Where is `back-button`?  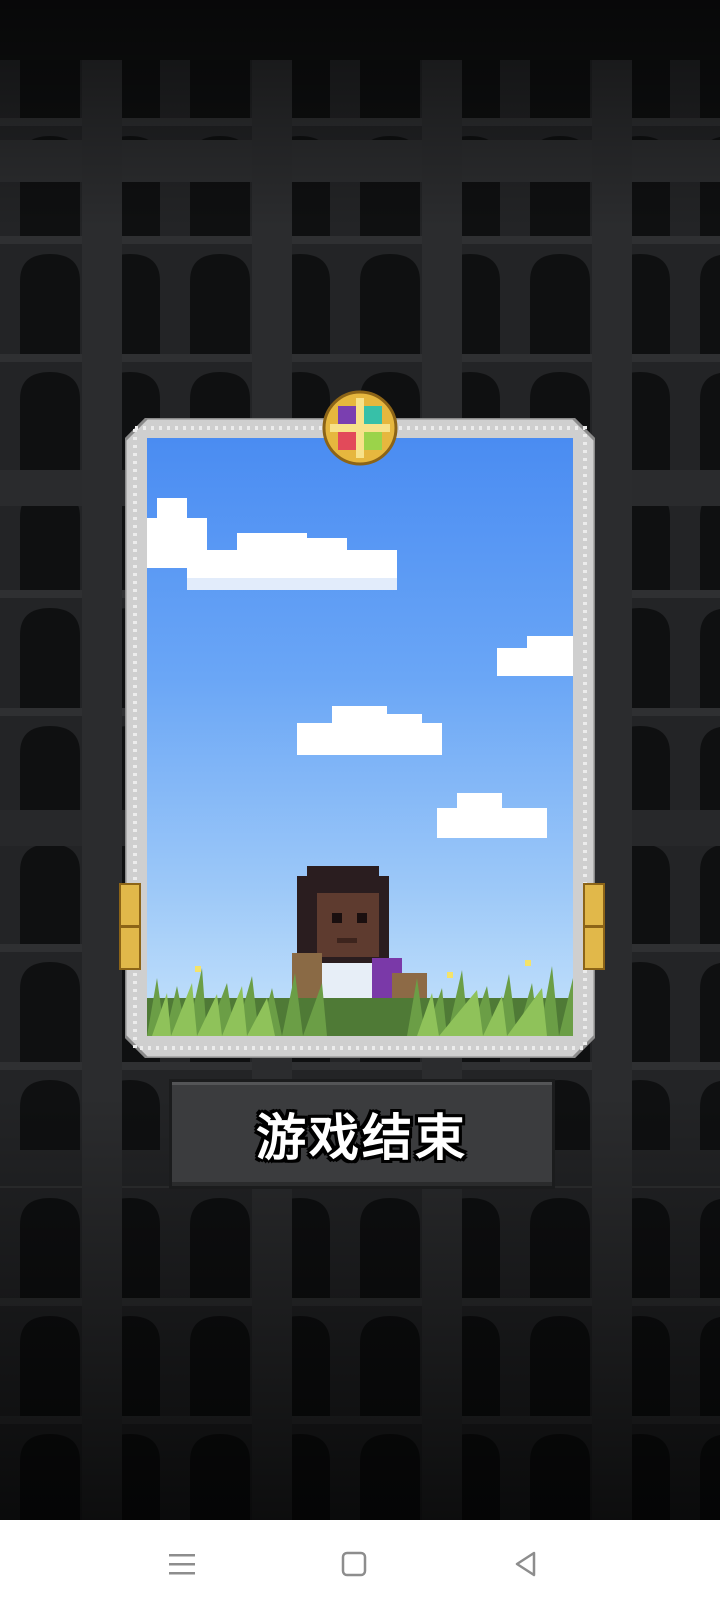
back-button is located at coordinates (526, 1564).